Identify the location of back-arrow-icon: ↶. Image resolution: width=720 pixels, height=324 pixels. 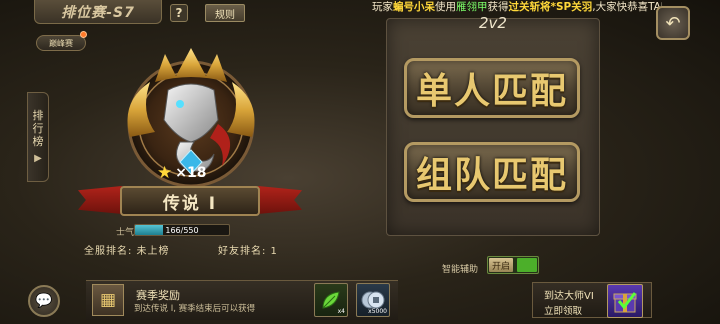
(673, 23).